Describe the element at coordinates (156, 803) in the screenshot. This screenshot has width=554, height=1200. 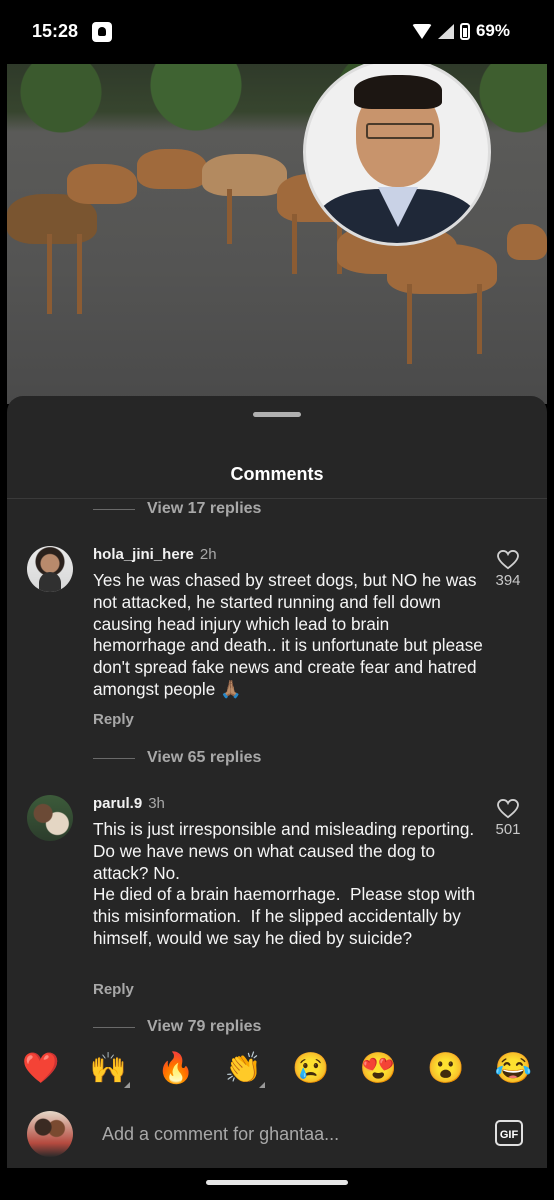
I see `comment-time: 3h` at that location.